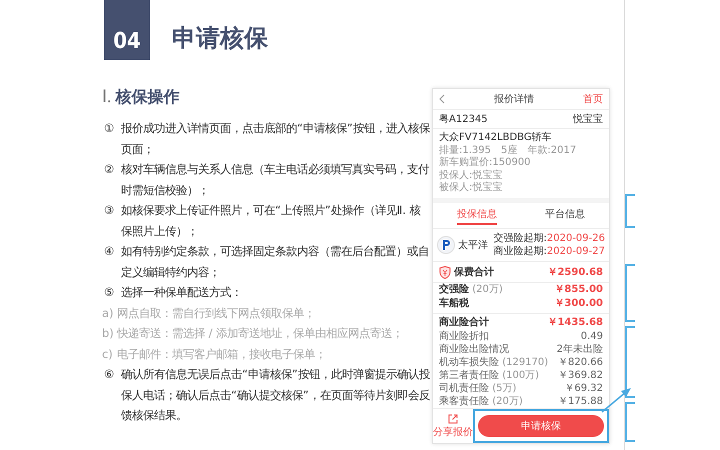 This screenshot has width=720, height=450. I want to click on total-amount: ￥2590.68, so click(575, 273).